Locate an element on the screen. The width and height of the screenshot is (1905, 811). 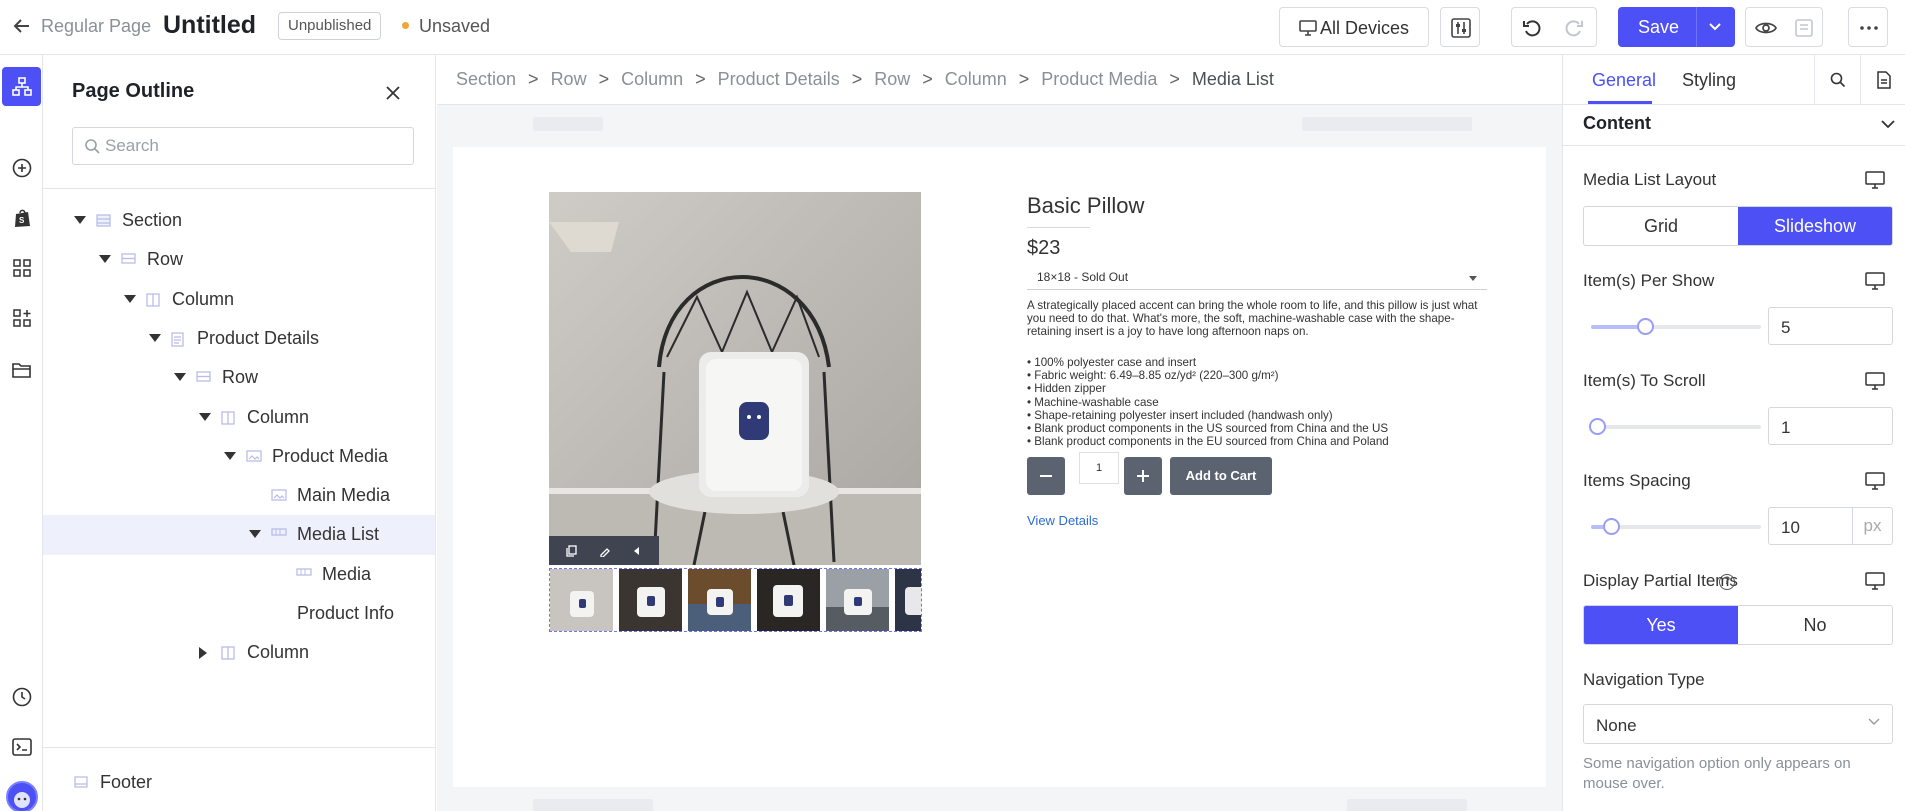
media-list-slideshow is located at coordinates (735, 600).